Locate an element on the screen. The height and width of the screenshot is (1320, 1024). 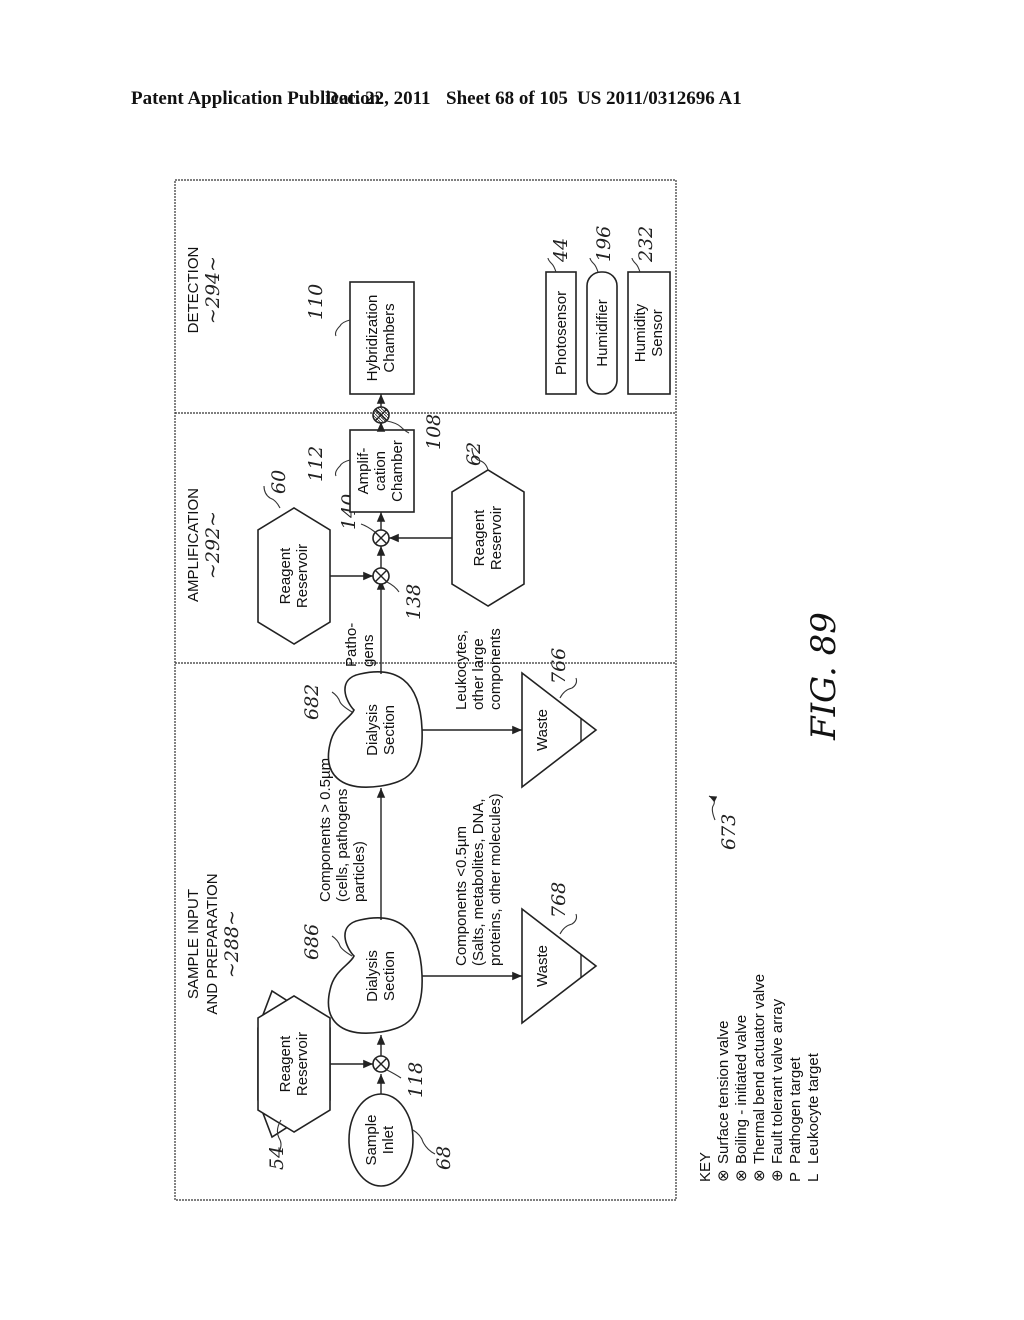
key-item: ⊗ Surface tension valve is located at coordinates (723, 1101).